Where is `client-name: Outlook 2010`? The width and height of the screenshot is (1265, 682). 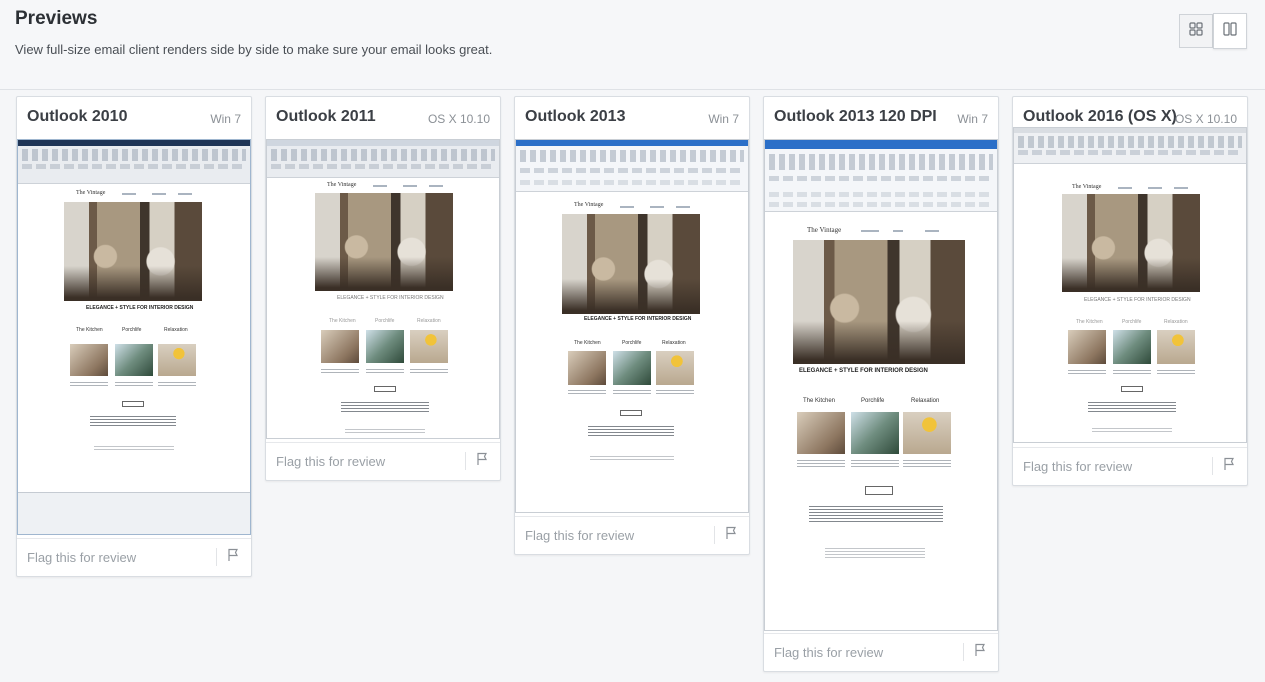
client-name: Outlook 2010 is located at coordinates (77, 116).